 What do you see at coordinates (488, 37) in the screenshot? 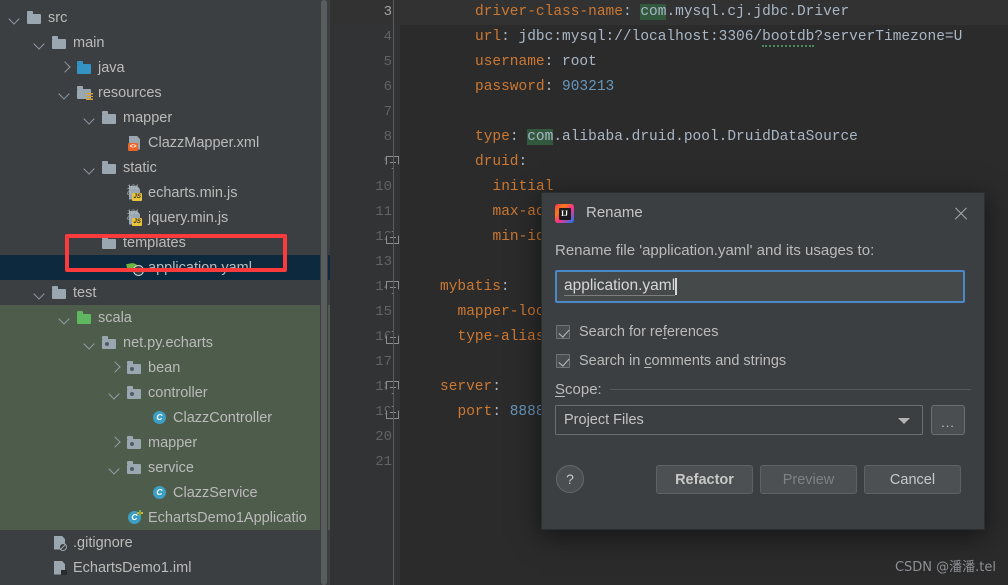
I see `code-token: url` at bounding box center [488, 37].